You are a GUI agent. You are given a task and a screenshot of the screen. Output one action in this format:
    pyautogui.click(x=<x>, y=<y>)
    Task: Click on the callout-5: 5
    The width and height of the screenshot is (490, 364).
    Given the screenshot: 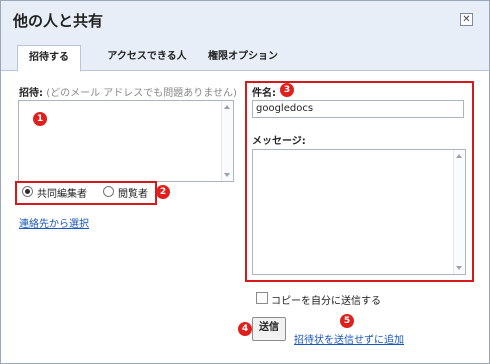 What is the action you would take?
    pyautogui.click(x=347, y=321)
    